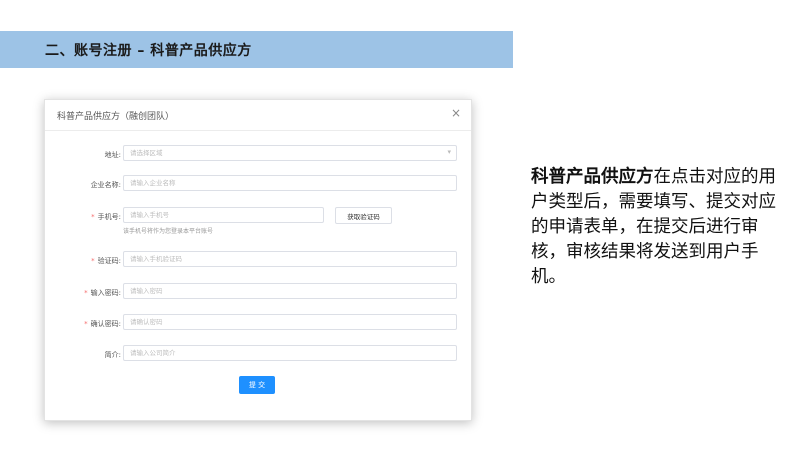 Image resolution: width=800 pixels, height=450 pixels. Describe the element at coordinates (449, 152) in the screenshot. I see `chevron-down-icon: ▾` at that location.